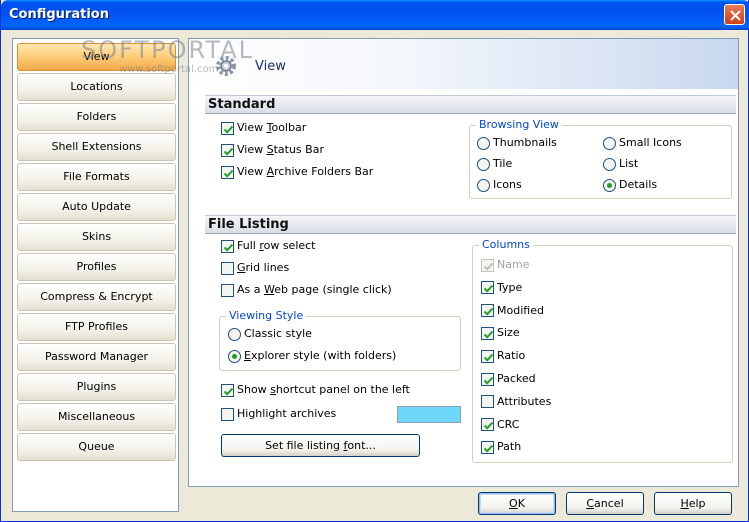 The width and height of the screenshot is (749, 522). Describe the element at coordinates (96, 447) in the screenshot. I see `sidebar-item-queue: Queue` at that location.